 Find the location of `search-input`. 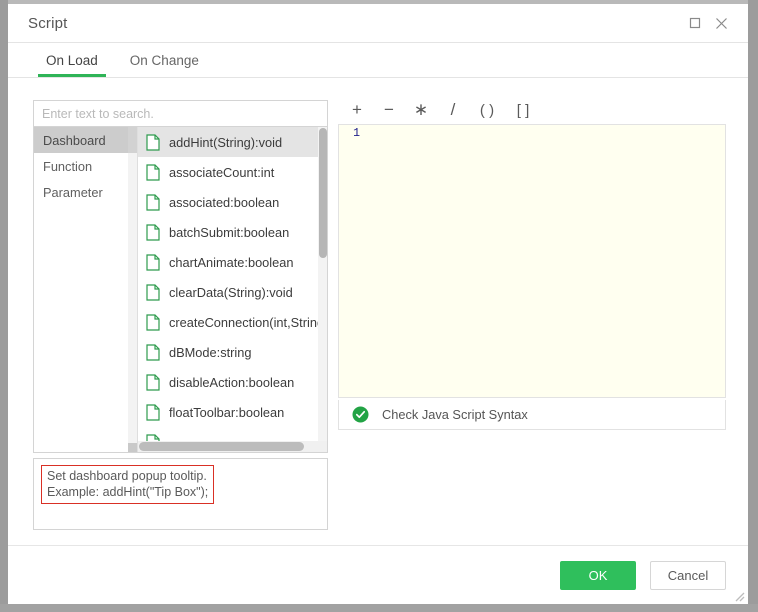

search-input is located at coordinates (180, 113).